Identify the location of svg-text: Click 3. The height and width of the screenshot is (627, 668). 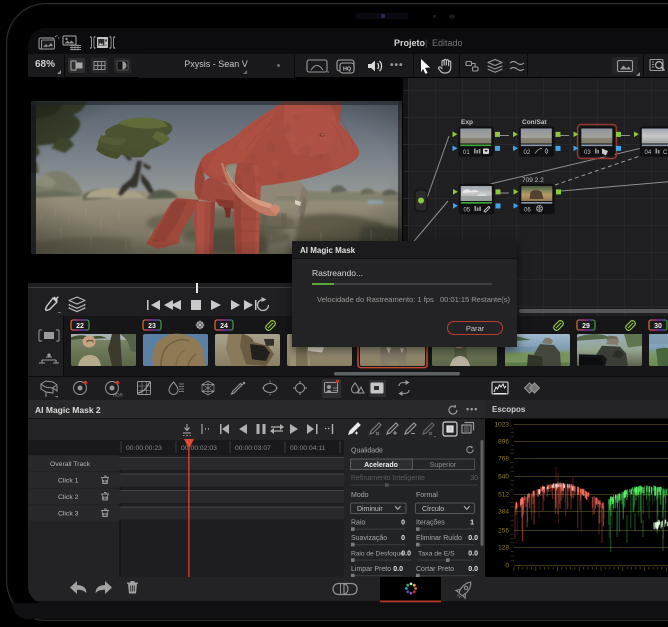
(68, 514).